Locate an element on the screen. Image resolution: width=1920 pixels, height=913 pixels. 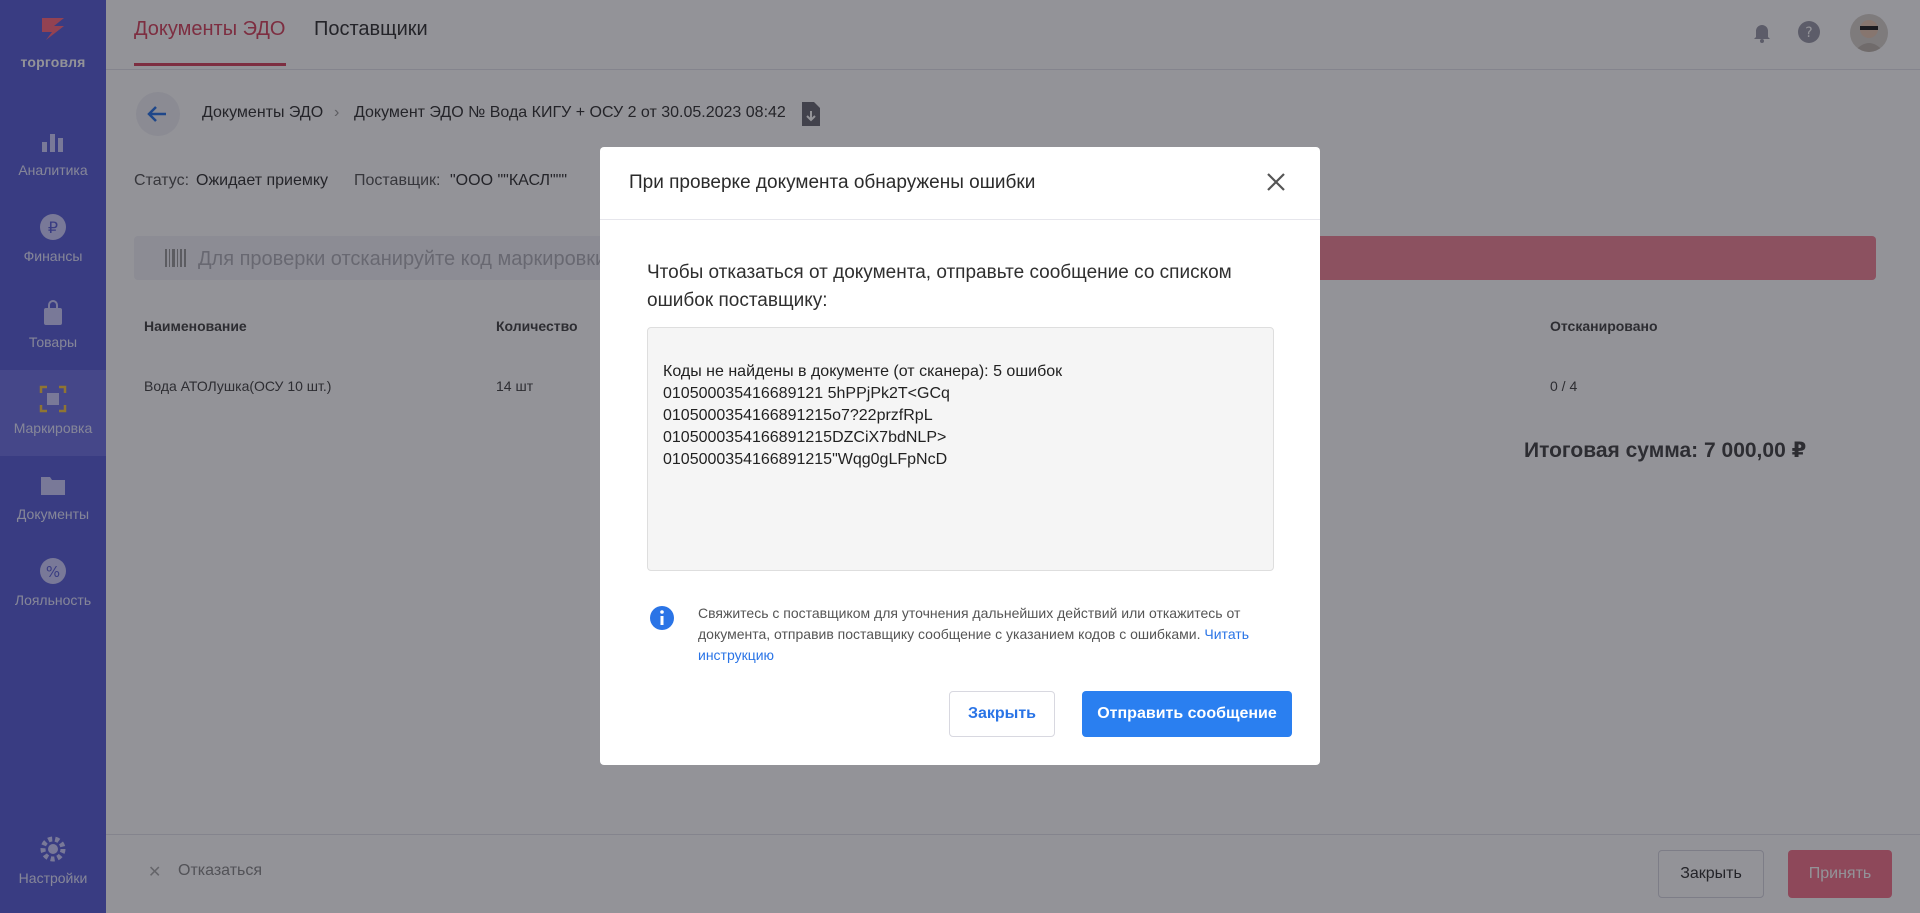
error-code: 0105000354166891215o7?22przfRpL is located at coordinates (798, 415).